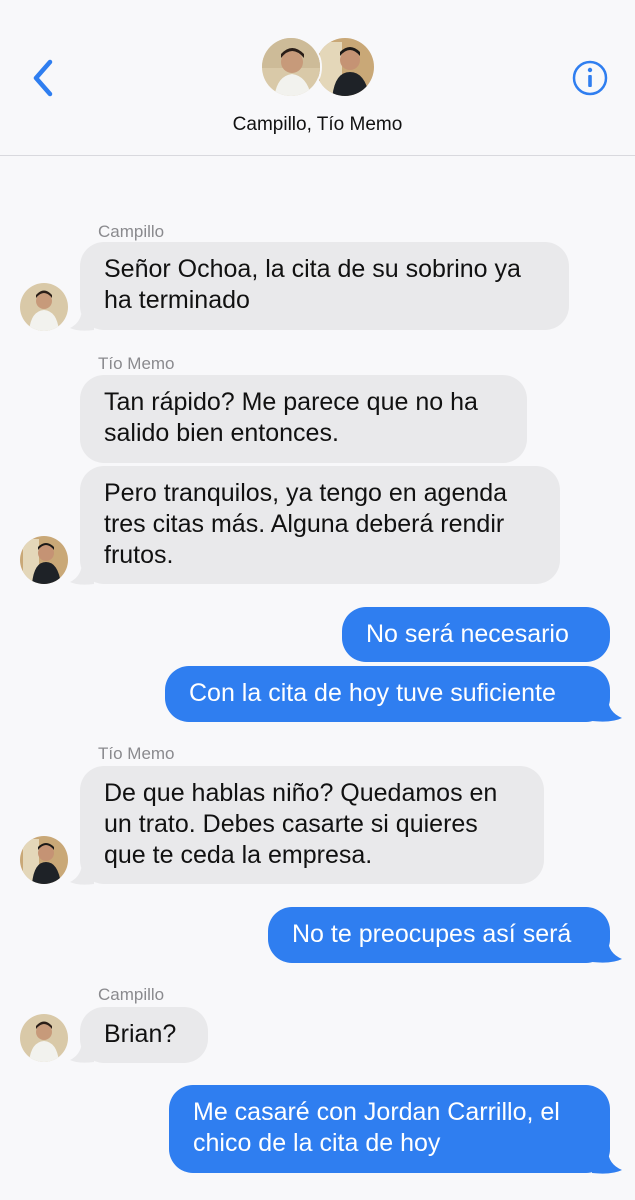 The width and height of the screenshot is (635, 1200). I want to click on message-text: Con la cita de hoy tuve suficiente, so click(372, 693).